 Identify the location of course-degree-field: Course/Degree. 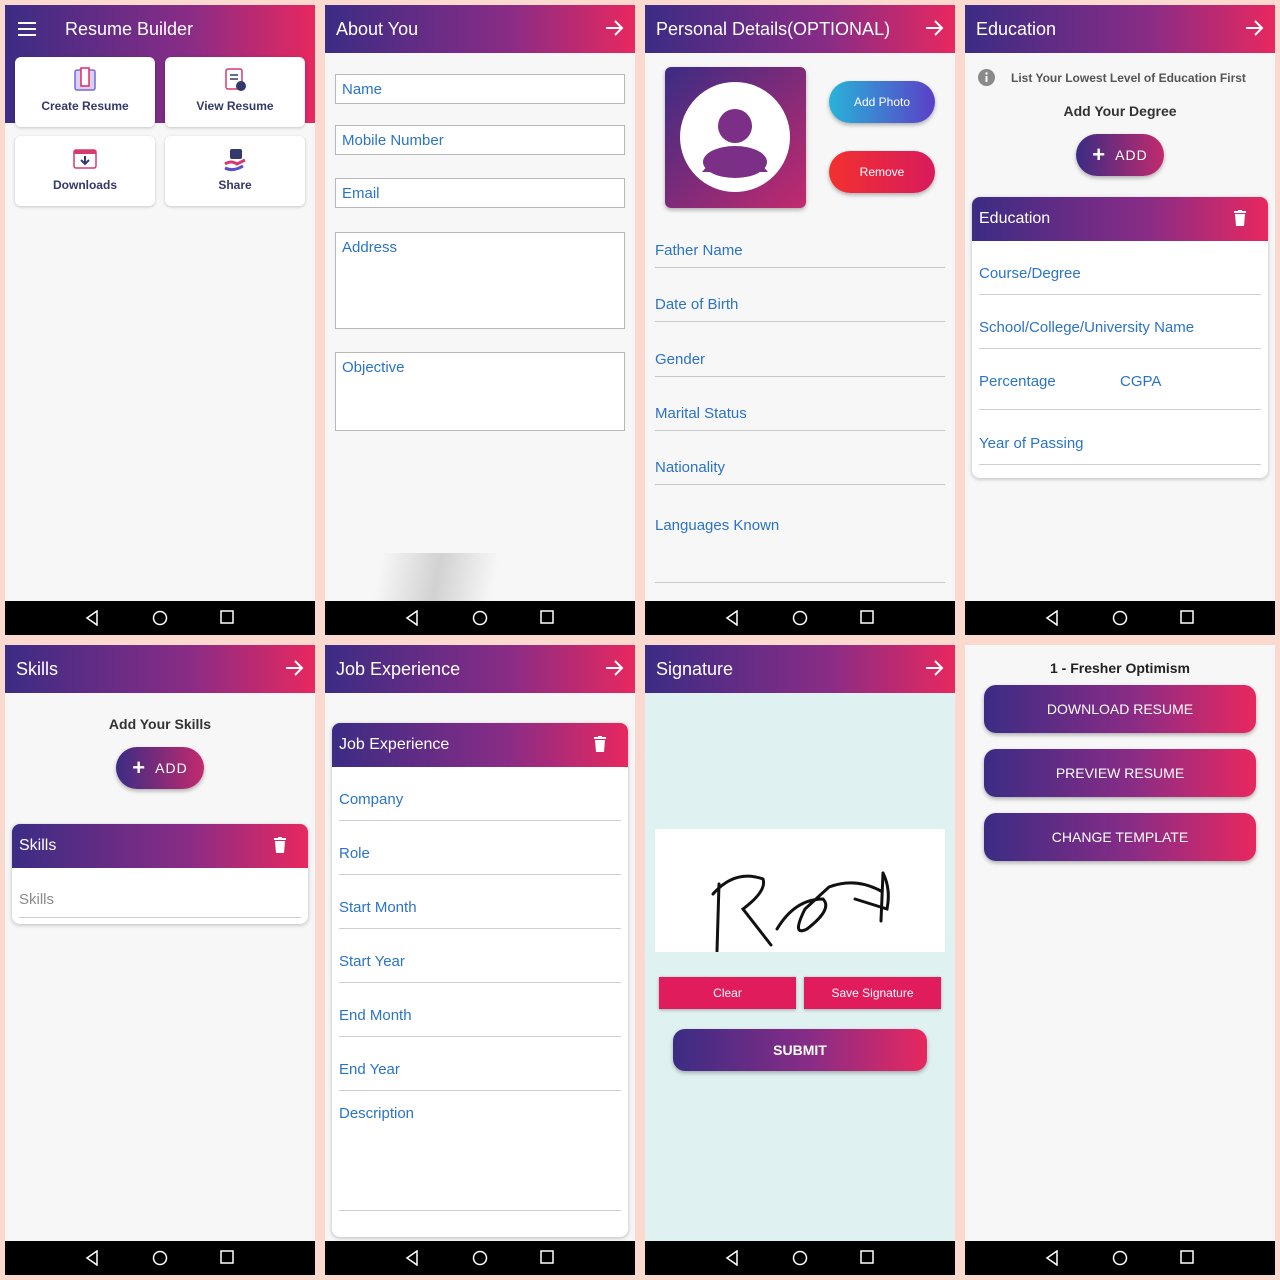
(1120, 280).